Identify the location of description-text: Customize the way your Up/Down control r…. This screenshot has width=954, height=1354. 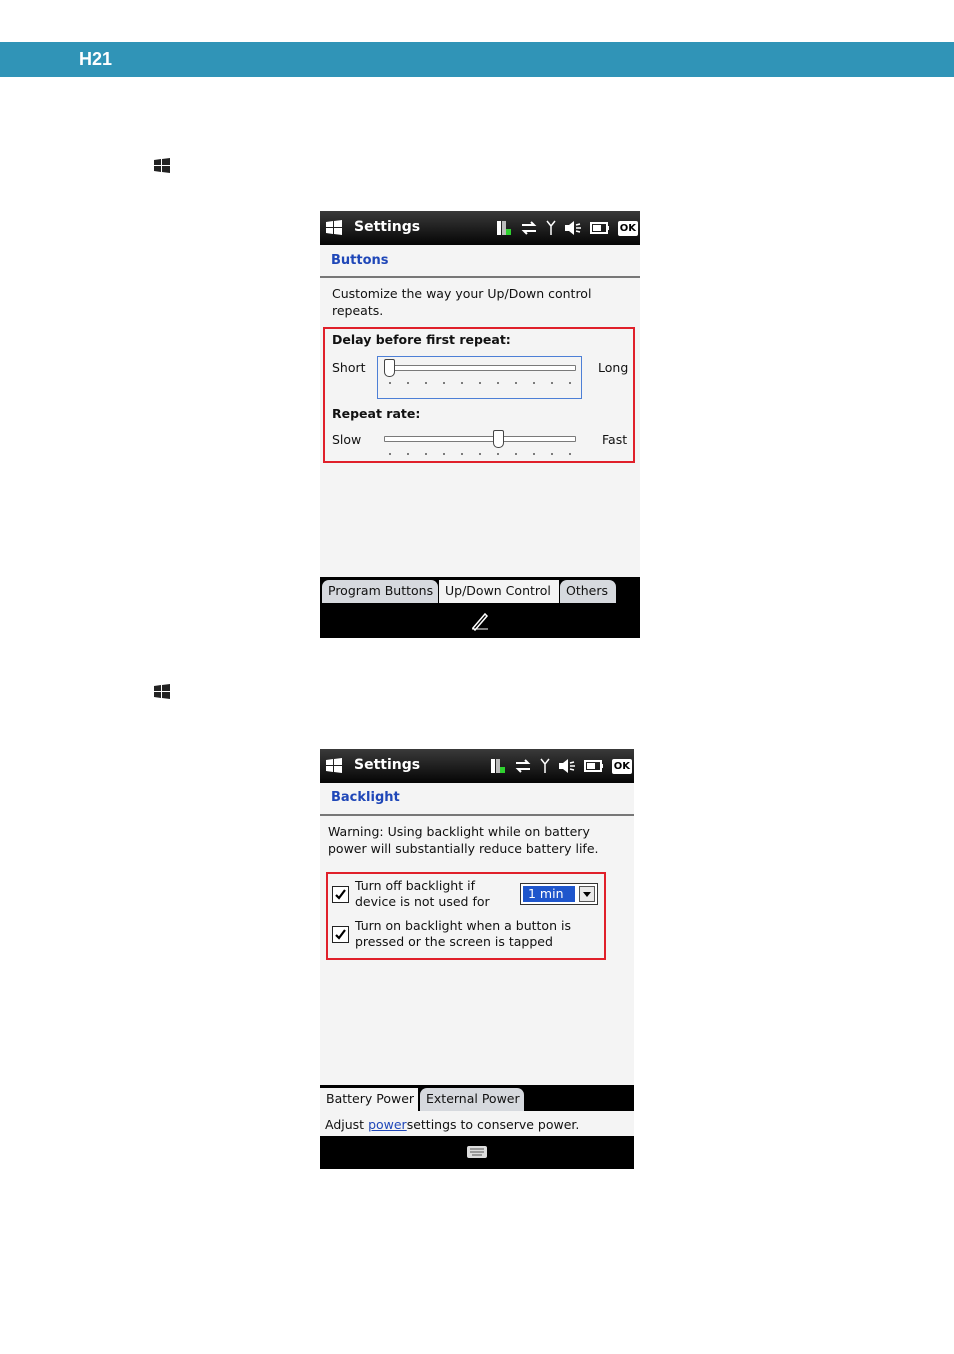
(462, 302).